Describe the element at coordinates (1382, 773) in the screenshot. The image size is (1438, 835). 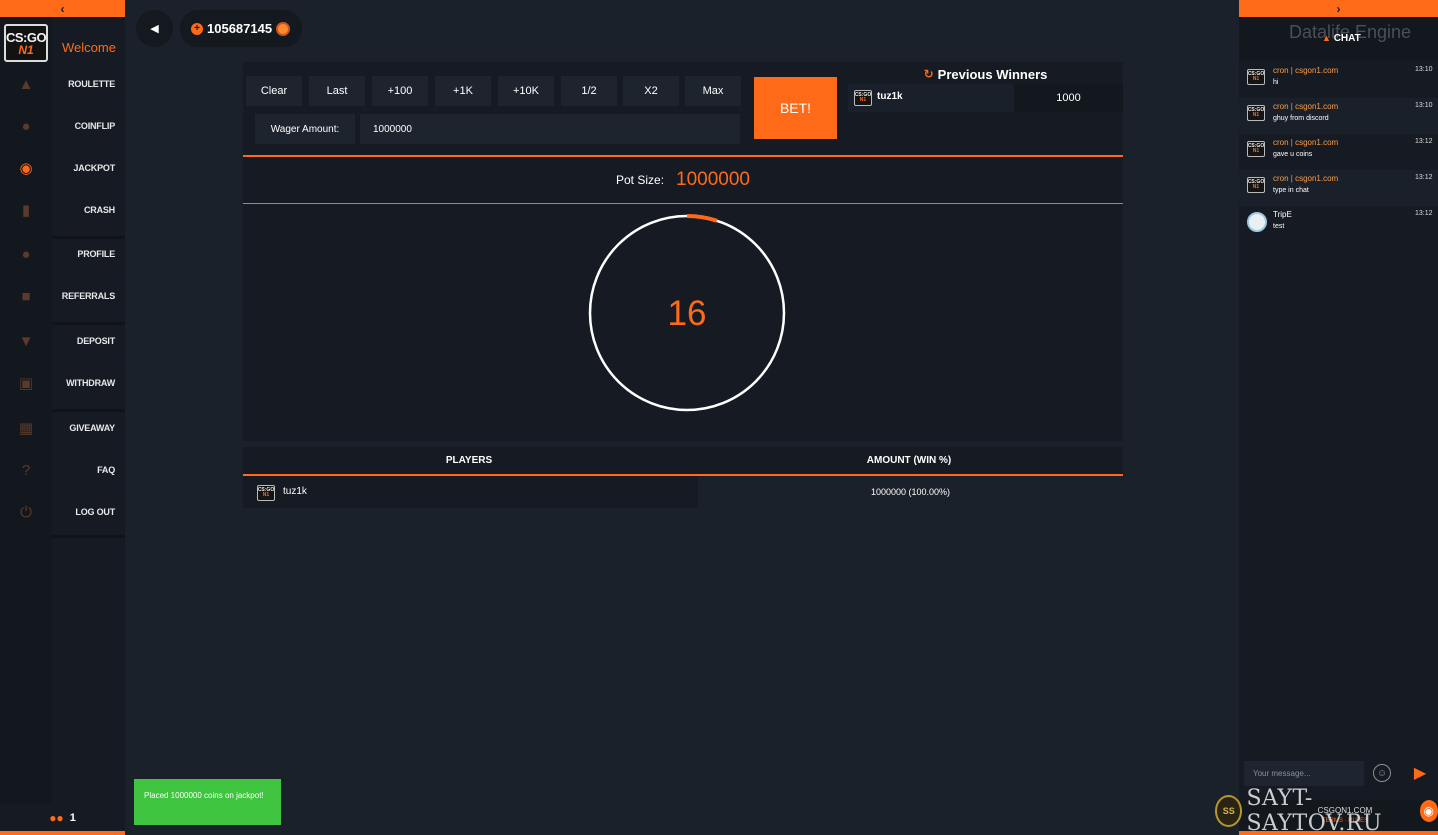
I see `emoji-button: ☺` at that location.